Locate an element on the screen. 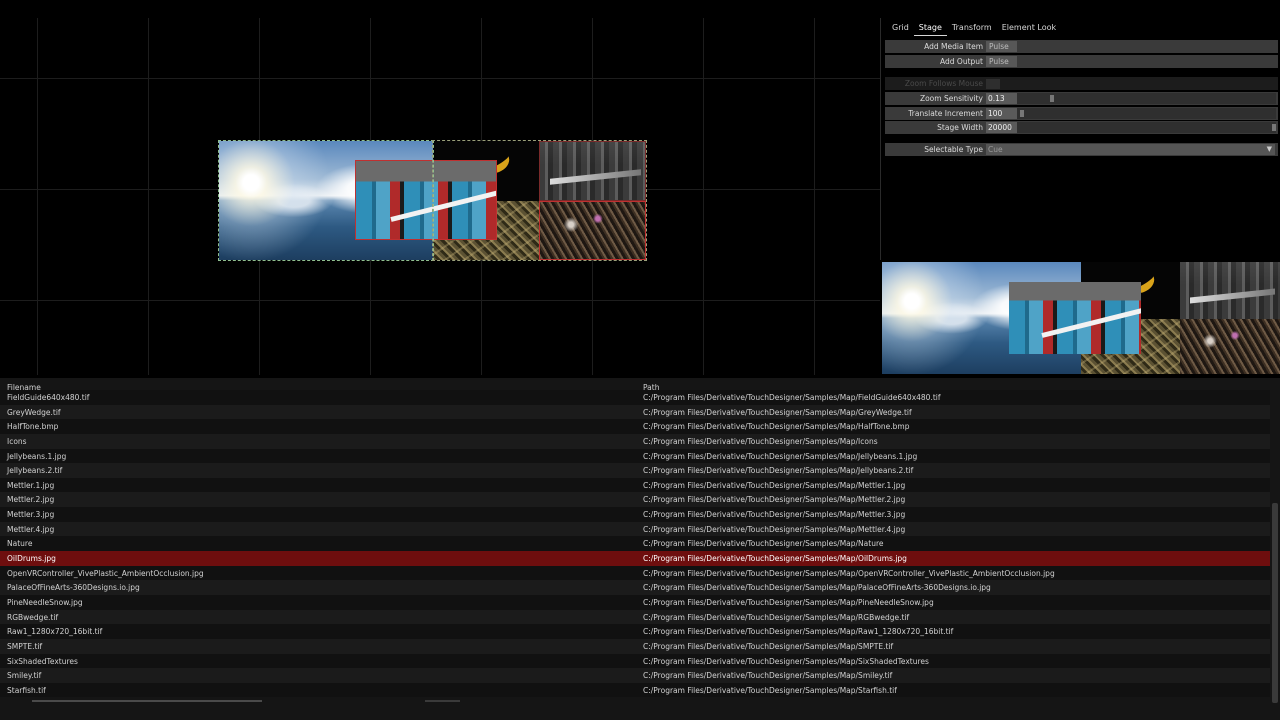  media-item-twigs is located at coordinates (592, 230).